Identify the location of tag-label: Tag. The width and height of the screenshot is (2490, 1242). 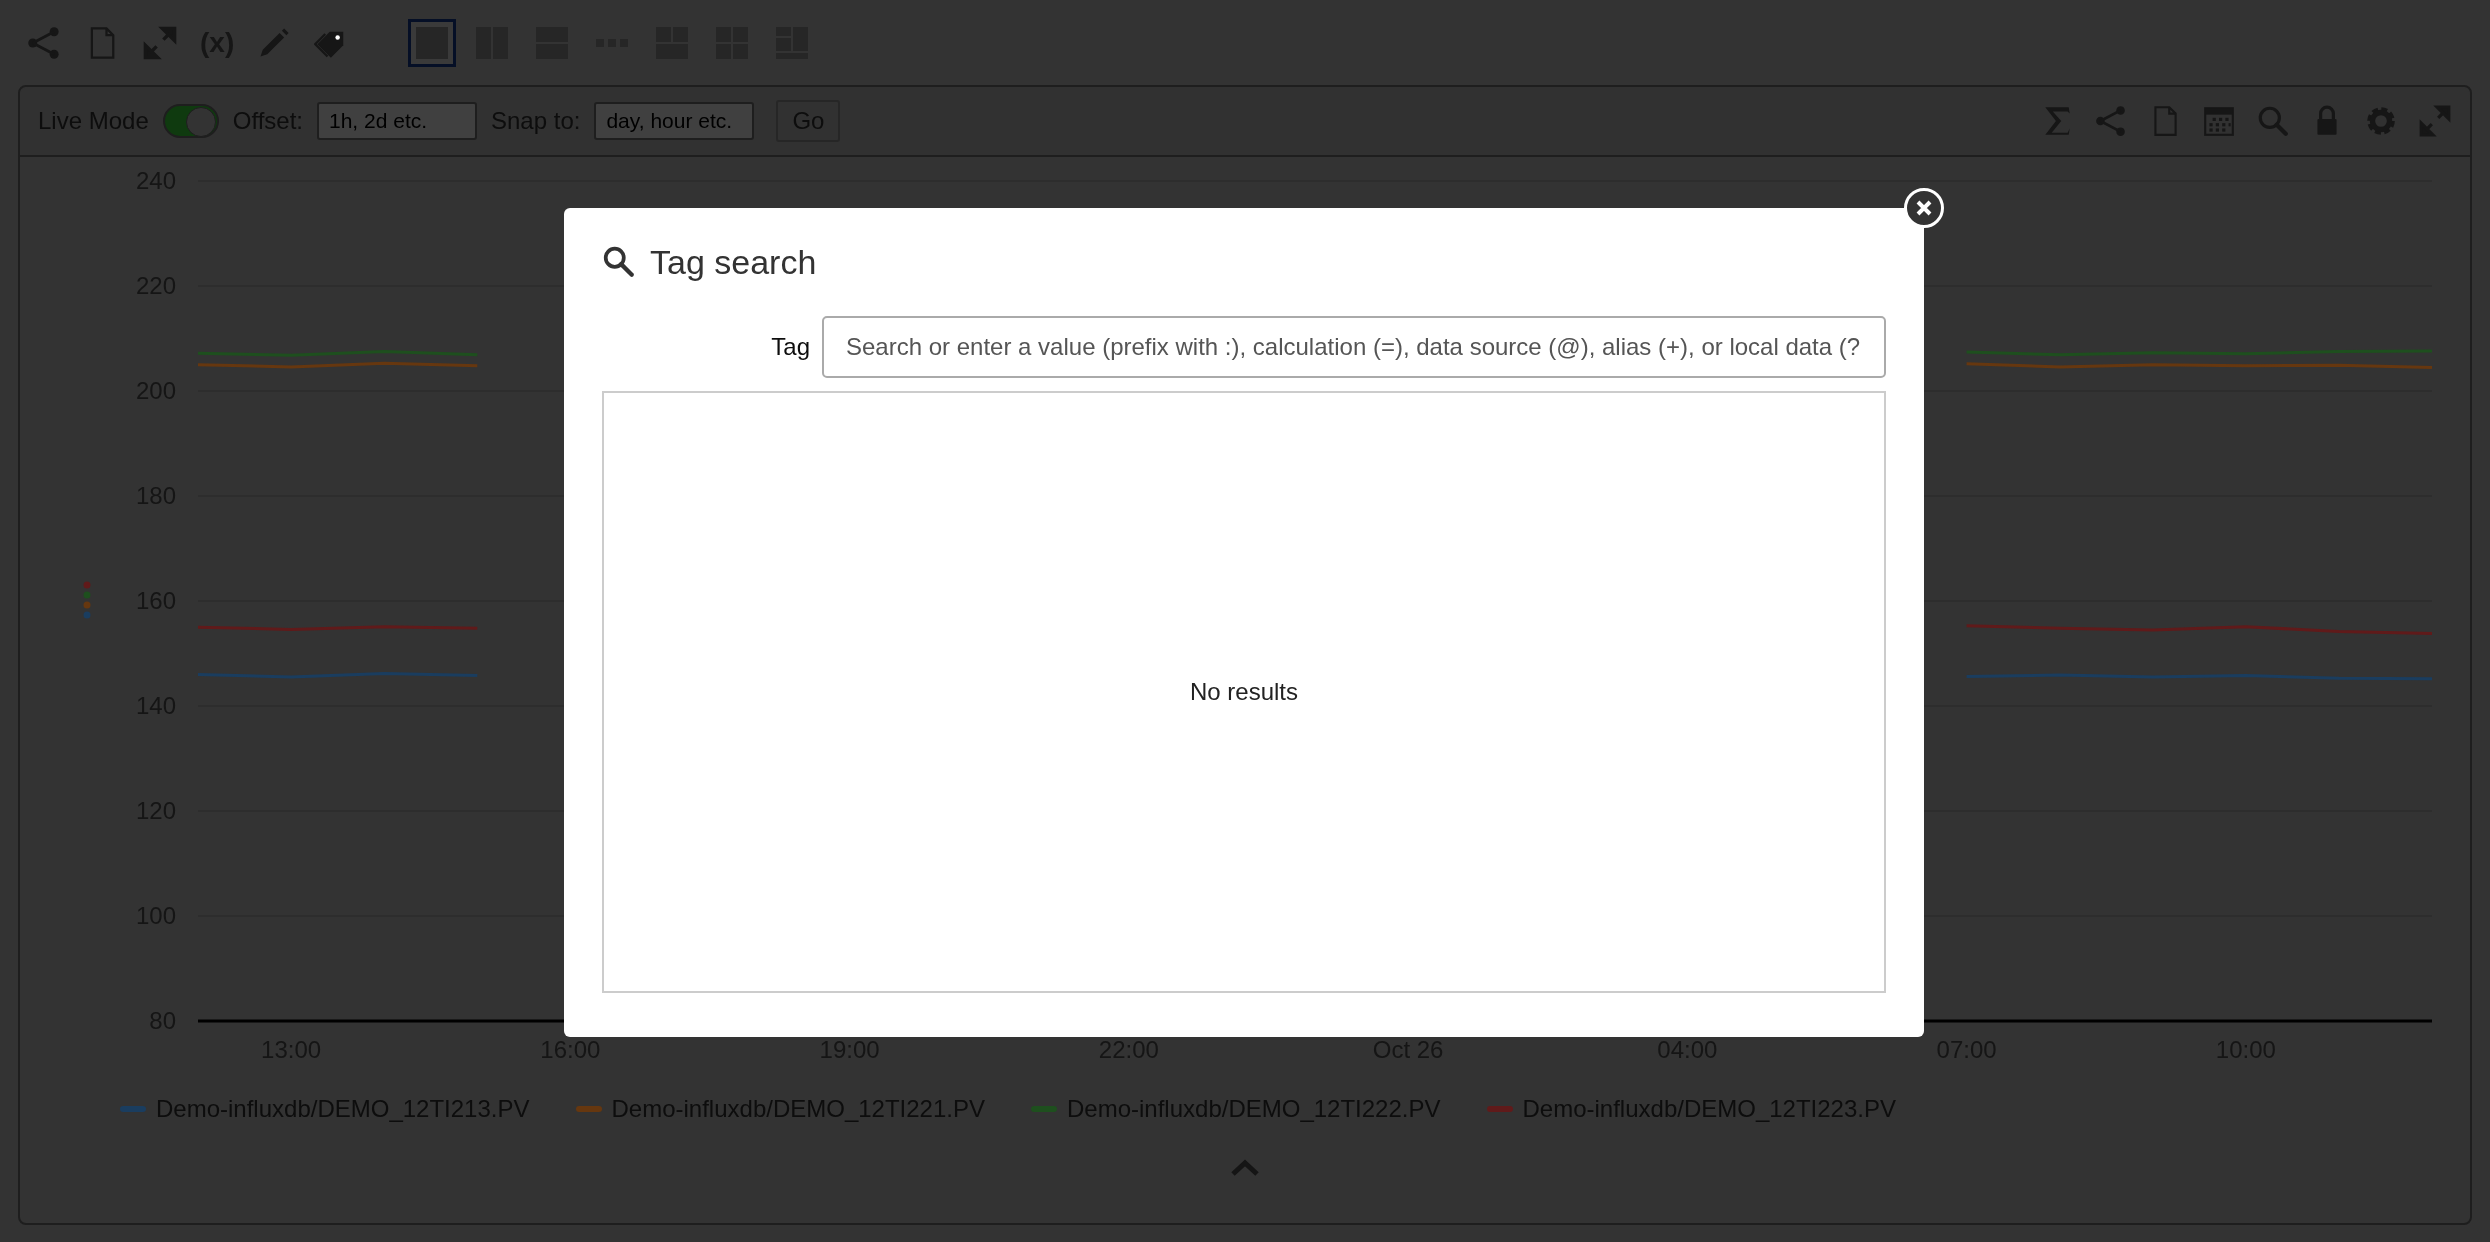
(790, 347).